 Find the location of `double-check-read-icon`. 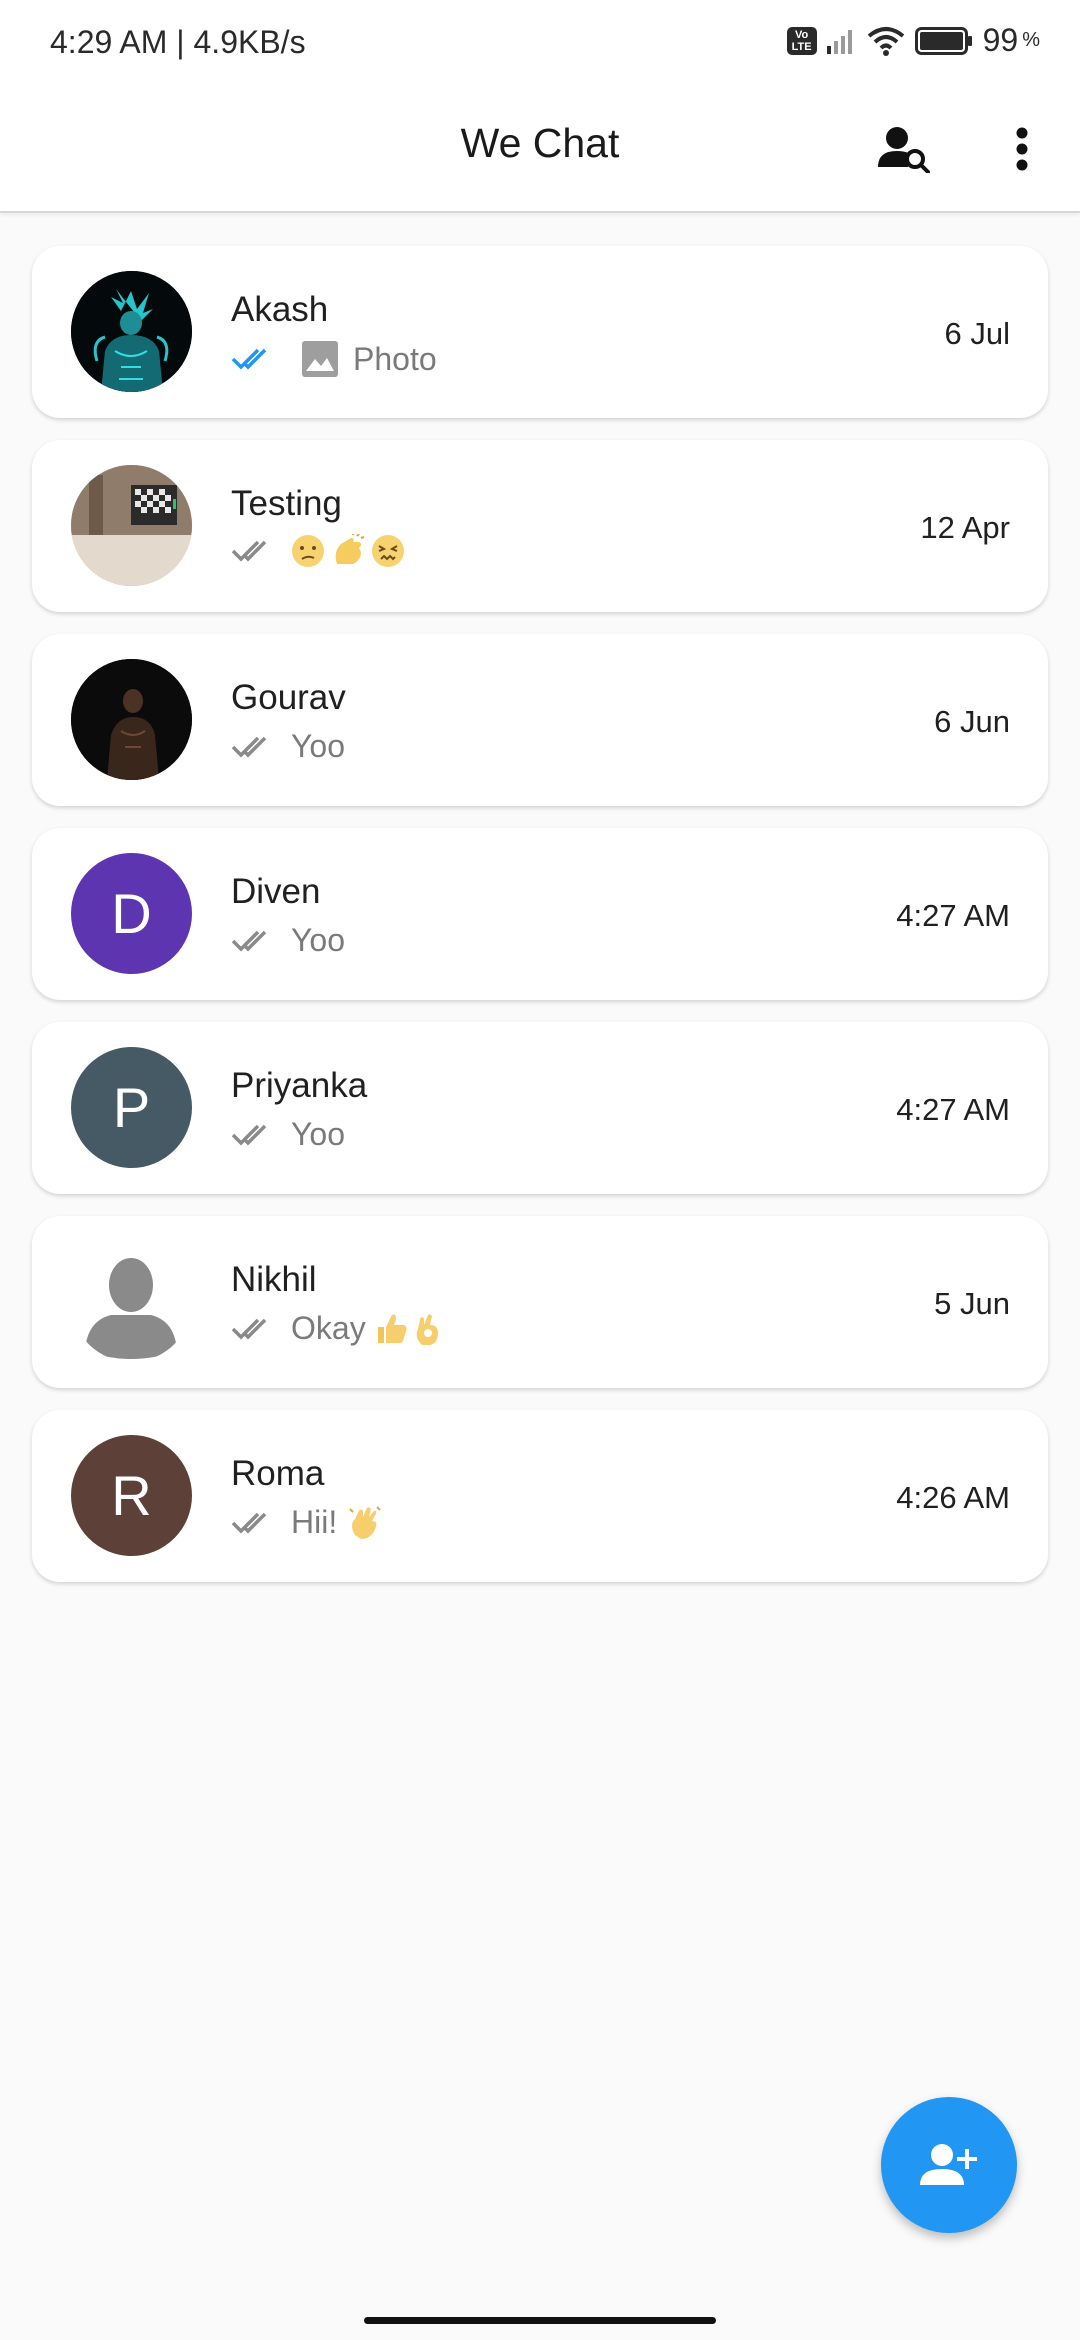

double-check-read-icon is located at coordinates (249, 359).